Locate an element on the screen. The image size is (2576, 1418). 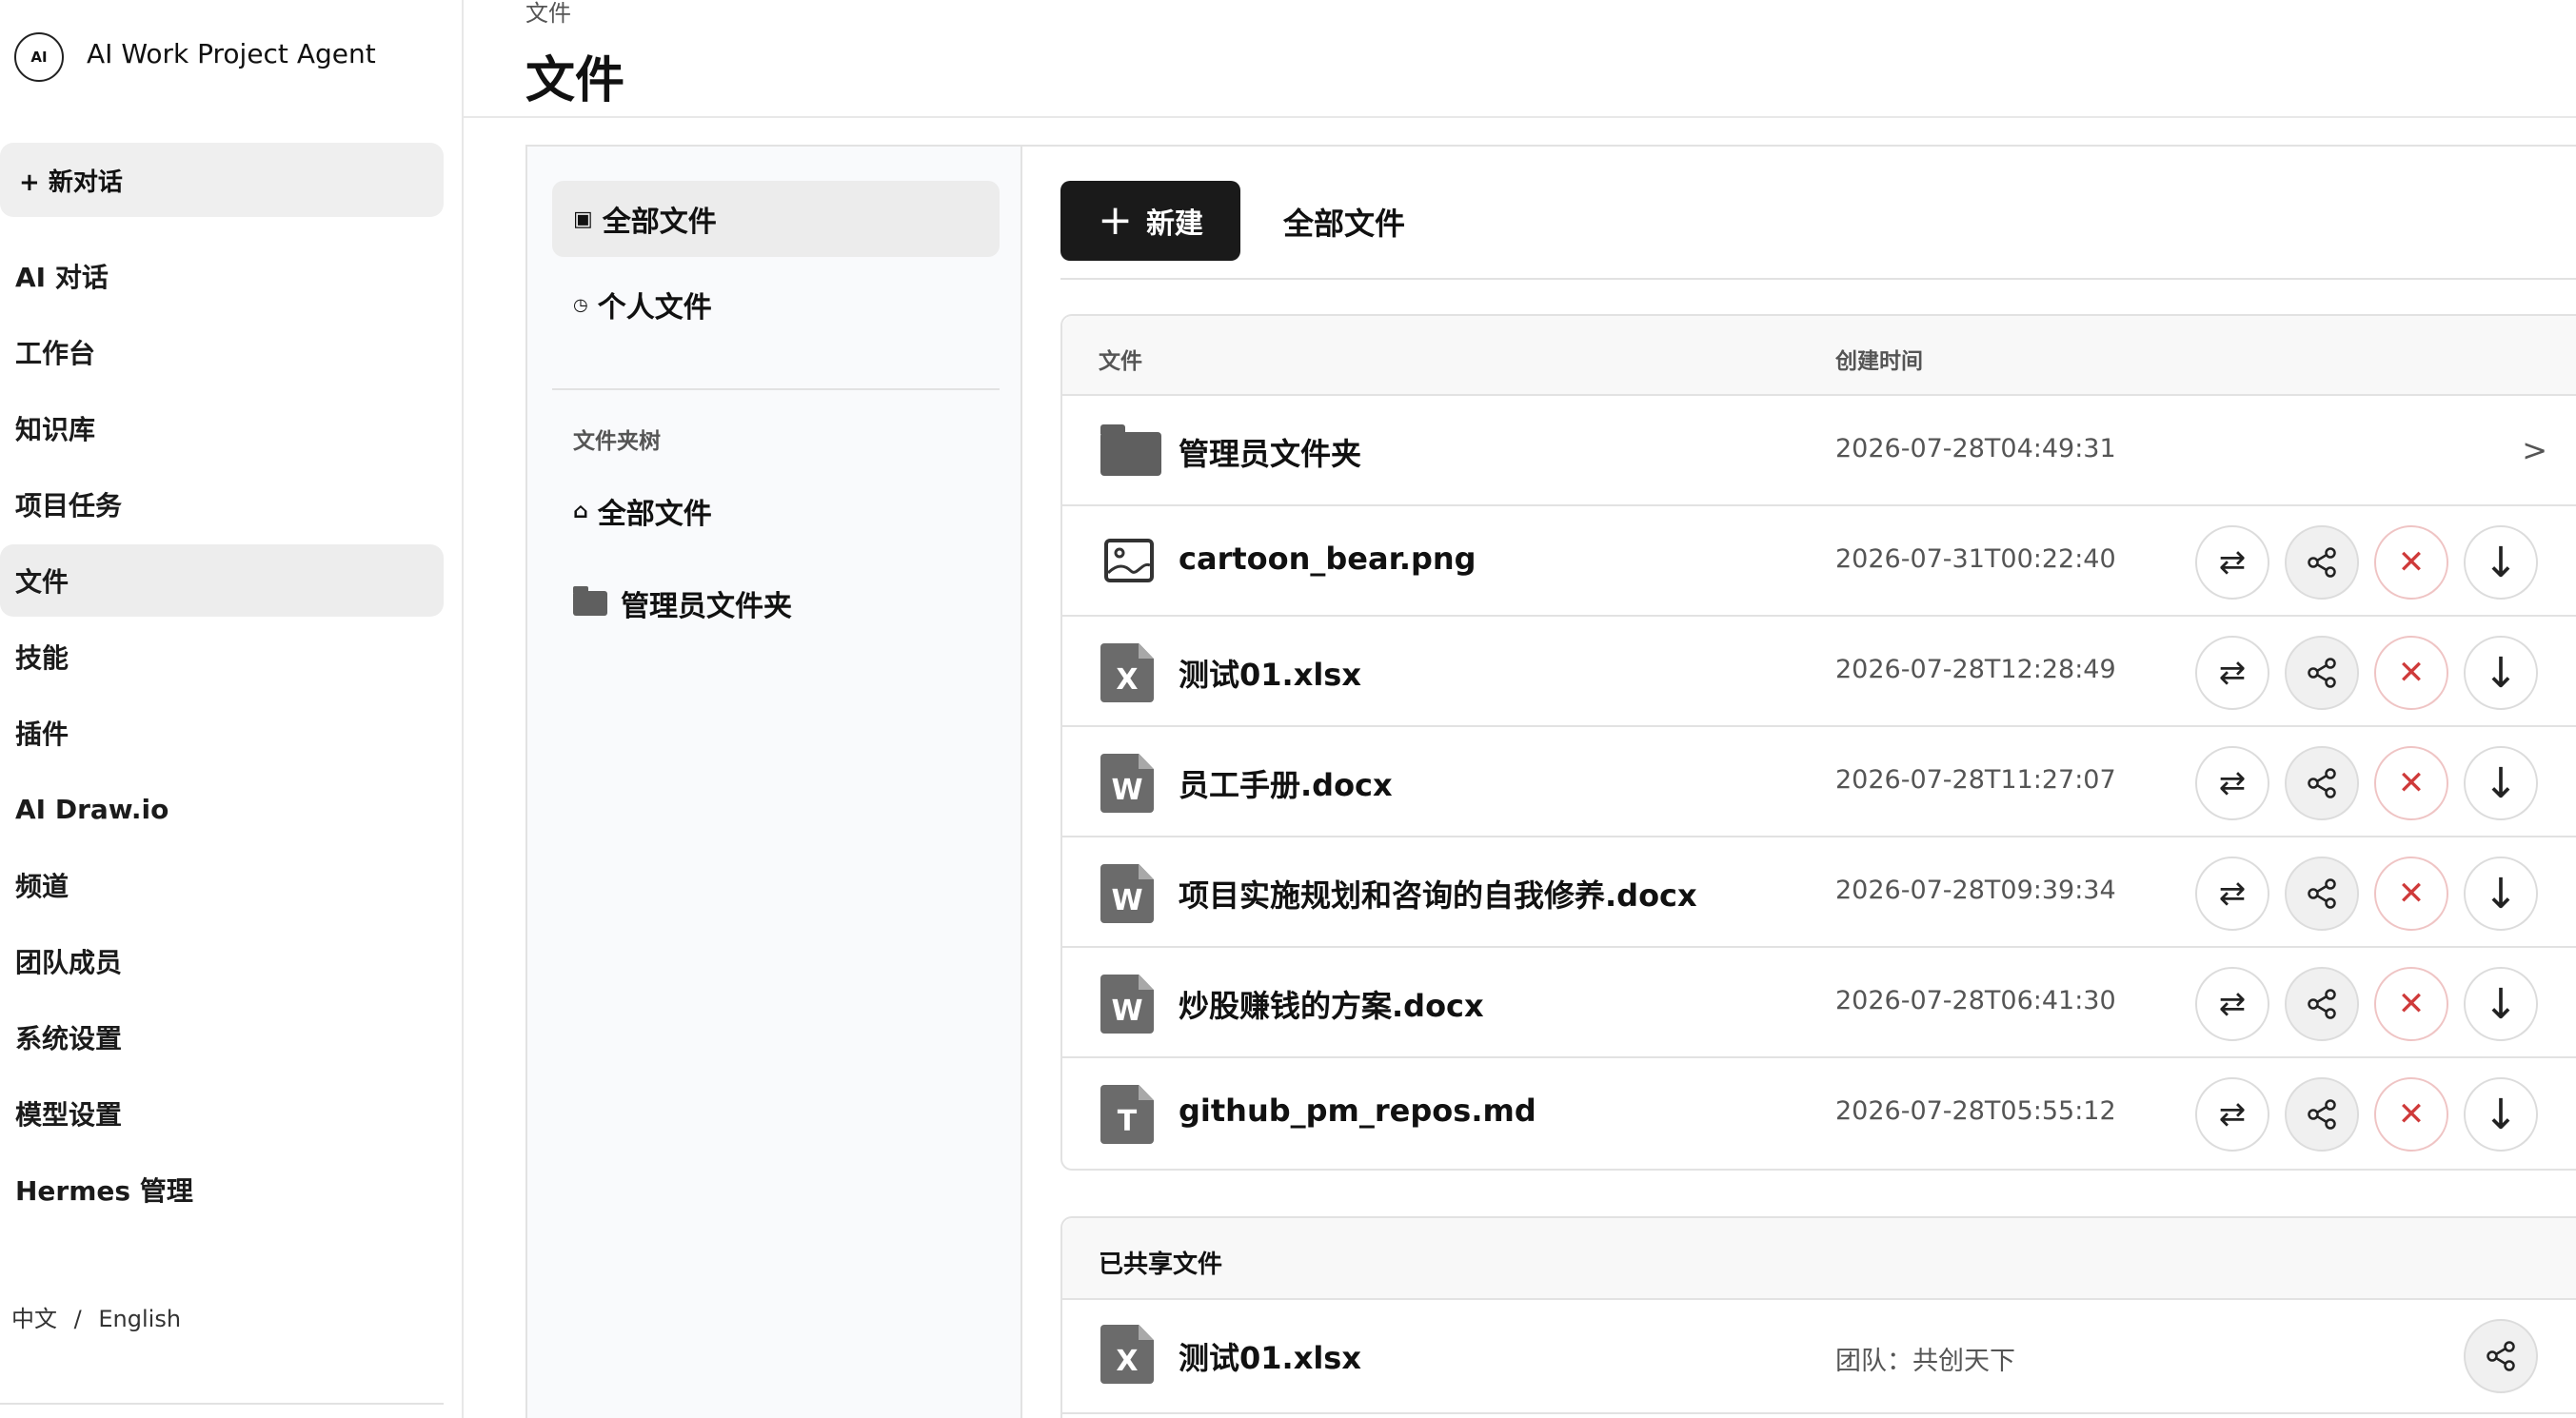
sidebar-item-project-tasks: 项目任务 is located at coordinates (222, 504).